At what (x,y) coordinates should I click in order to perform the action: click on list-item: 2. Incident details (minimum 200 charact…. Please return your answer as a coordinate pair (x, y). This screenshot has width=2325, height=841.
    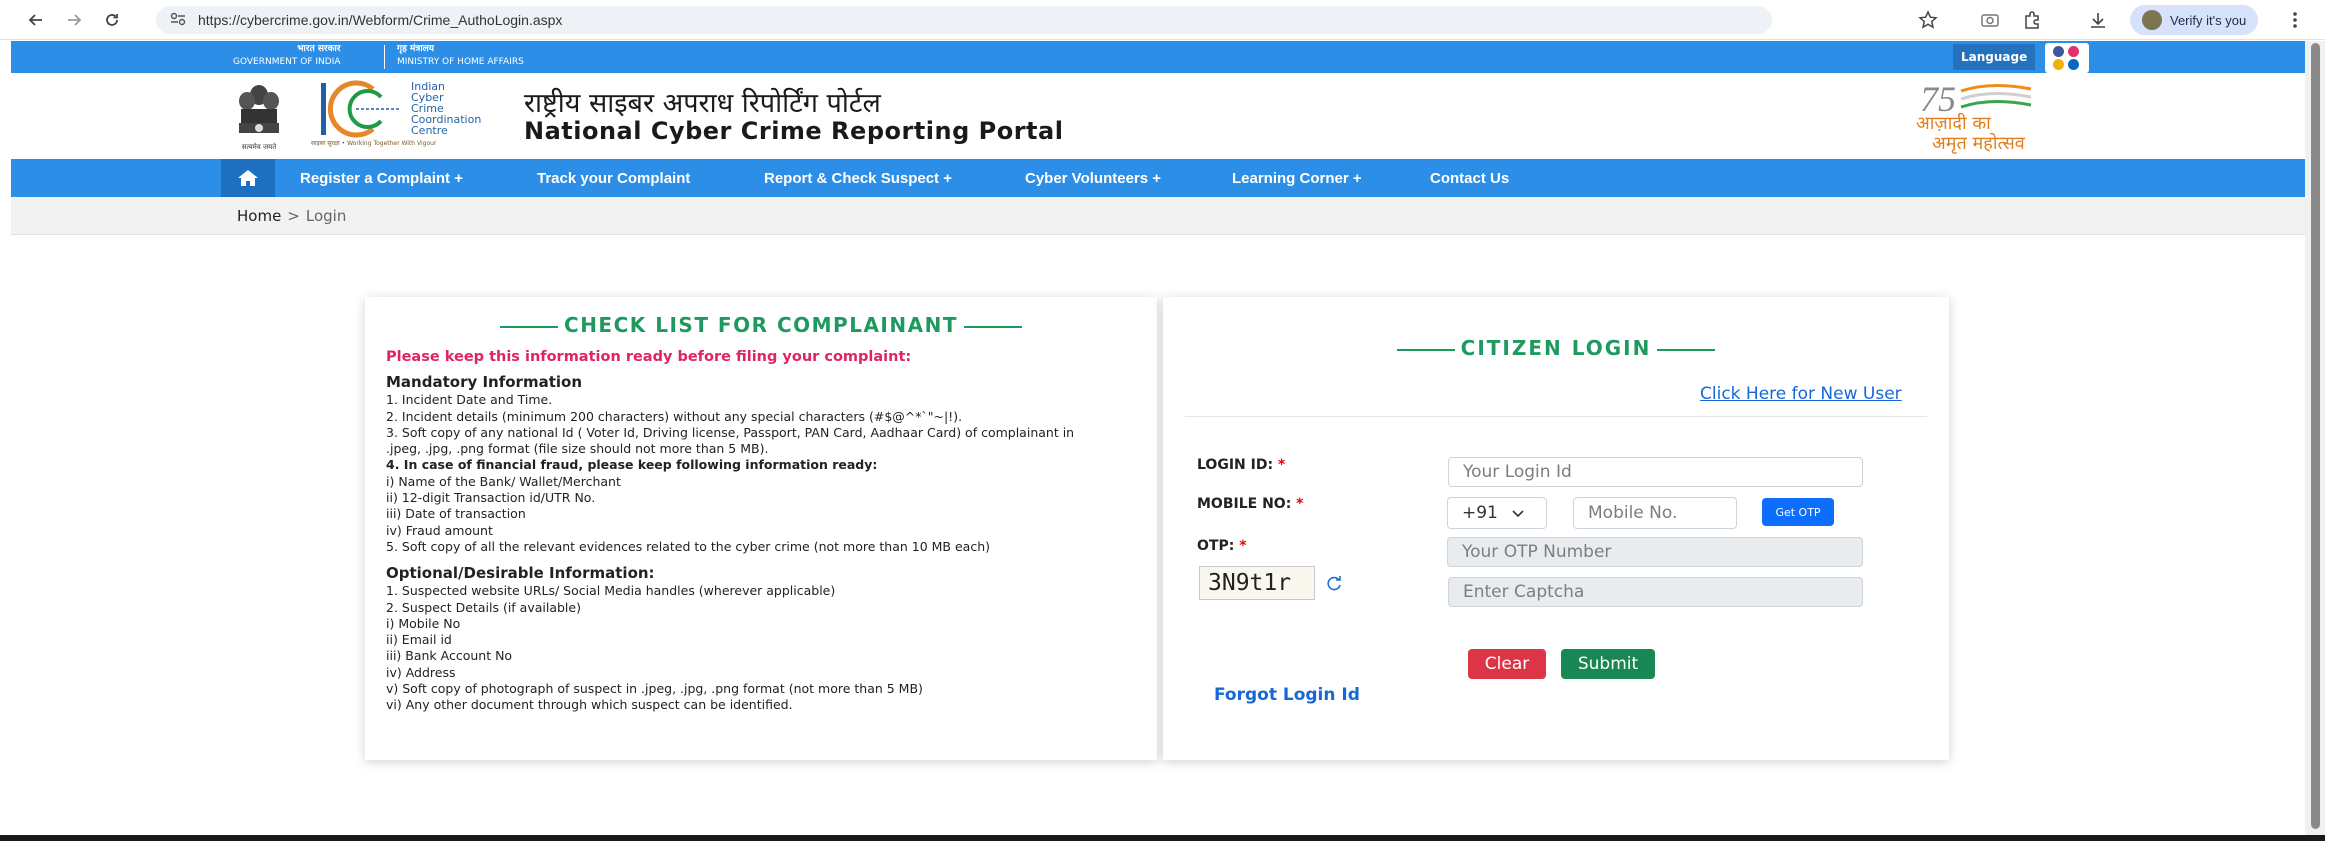
    Looking at the image, I should click on (674, 416).